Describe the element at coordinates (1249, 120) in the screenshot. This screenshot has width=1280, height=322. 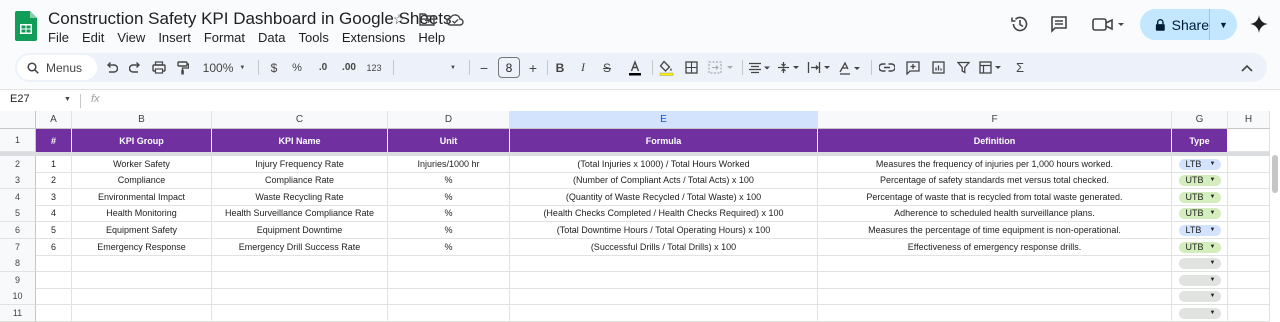
I see `col-header-h: H` at that location.